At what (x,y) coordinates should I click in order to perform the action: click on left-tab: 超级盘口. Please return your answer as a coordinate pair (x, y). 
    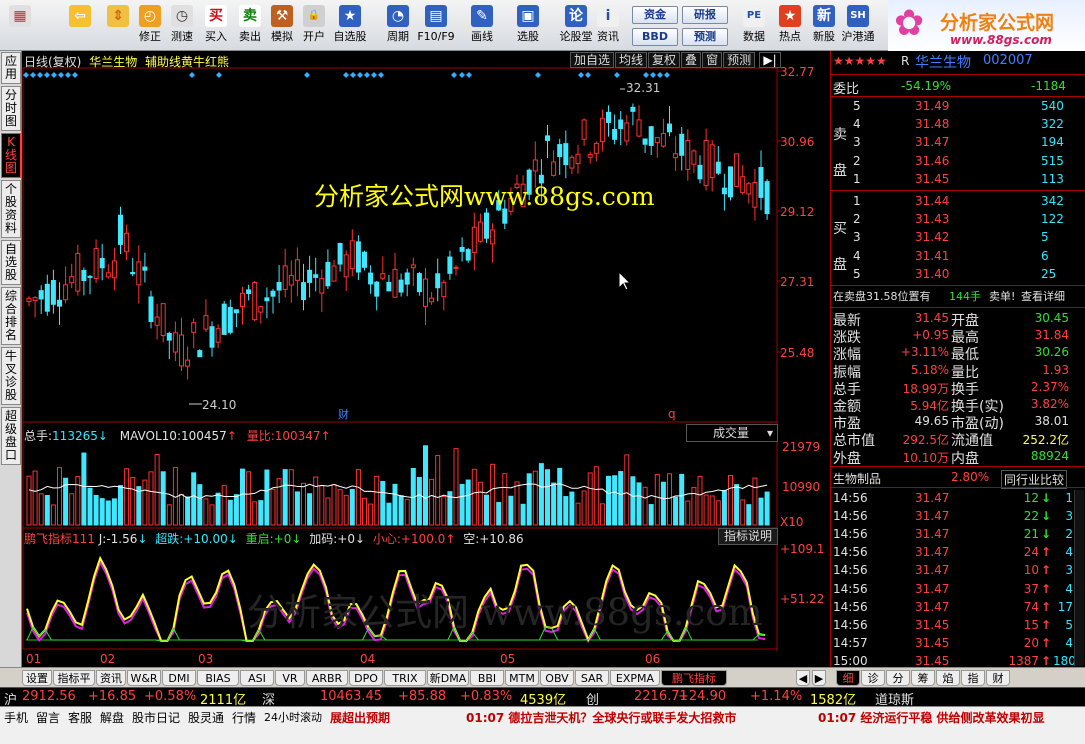
    Looking at the image, I should click on (11, 436).